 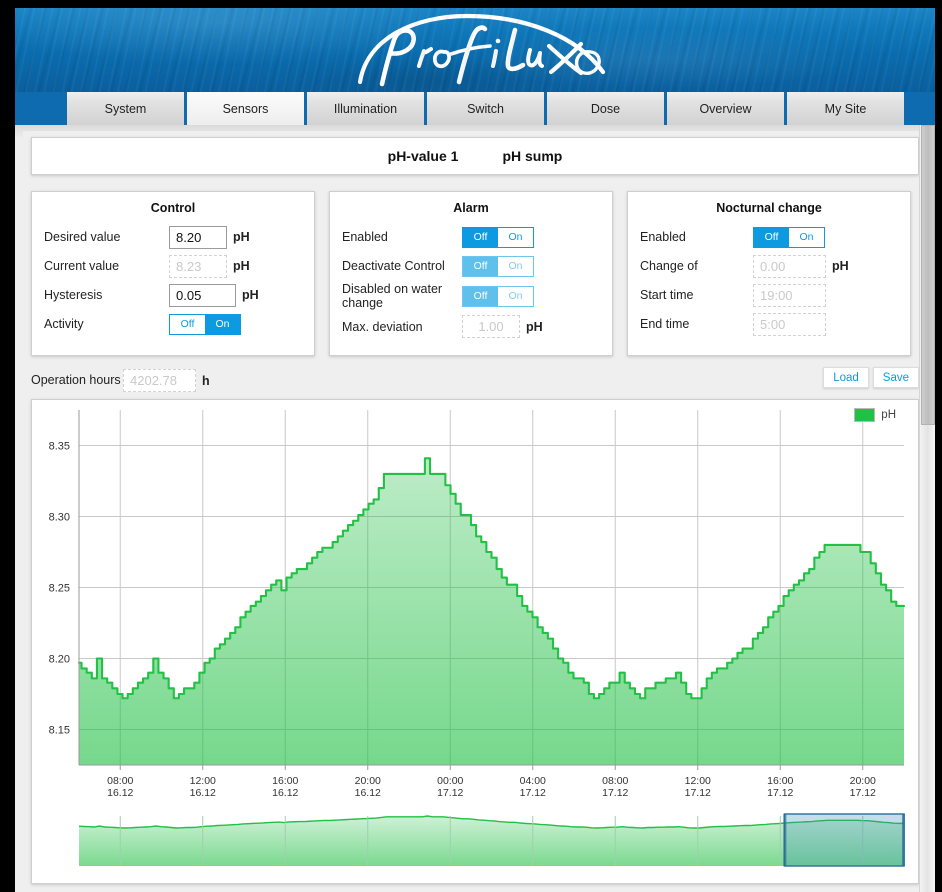 I want to click on hysteresis-label: Hysteresis, so click(x=73, y=294).